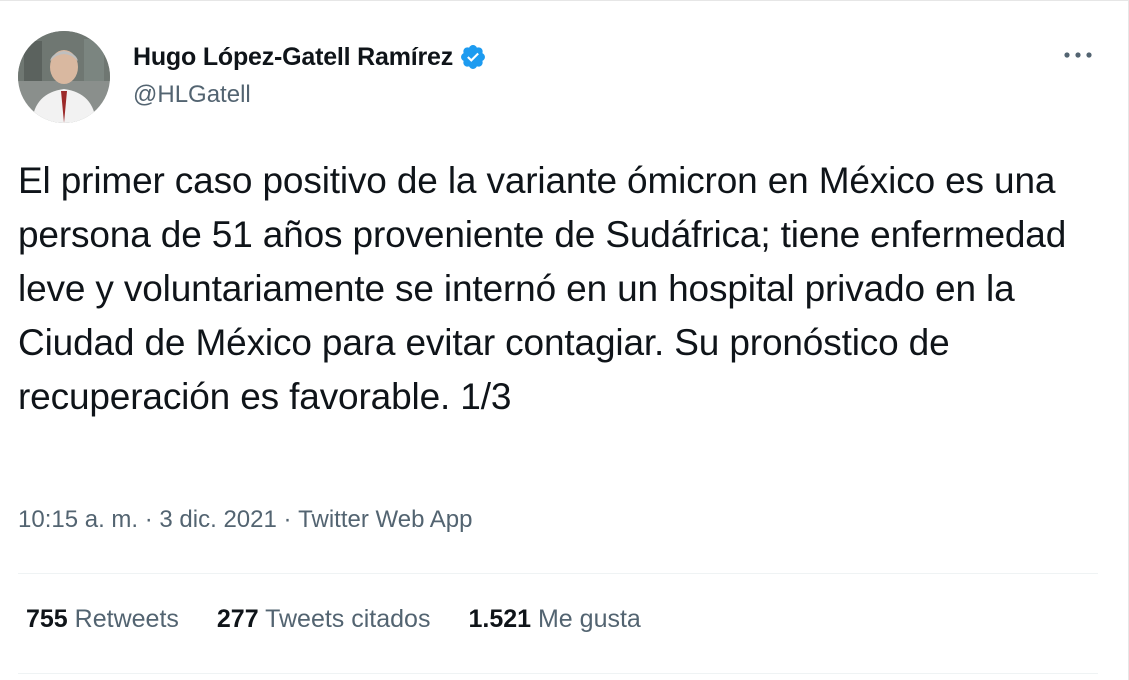 This screenshot has height=680, width=1129. What do you see at coordinates (385, 520) in the screenshot?
I see `tweet-source: Twitter Web App` at bounding box center [385, 520].